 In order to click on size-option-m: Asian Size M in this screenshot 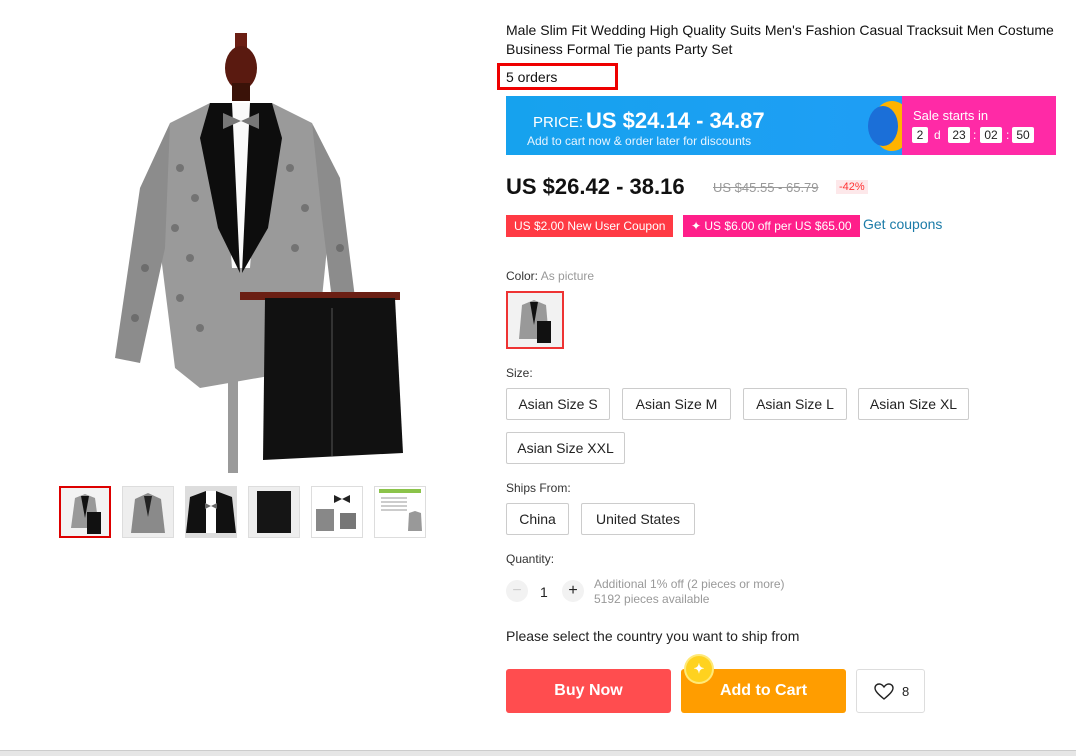, I will do `click(676, 404)`.